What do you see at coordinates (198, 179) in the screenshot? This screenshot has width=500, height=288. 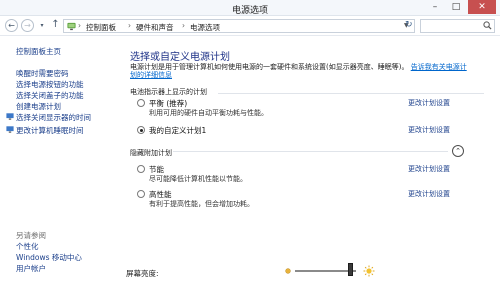 I see `plan-desc-power-saver: 尽可能降低计算机性能以节能。` at bounding box center [198, 179].